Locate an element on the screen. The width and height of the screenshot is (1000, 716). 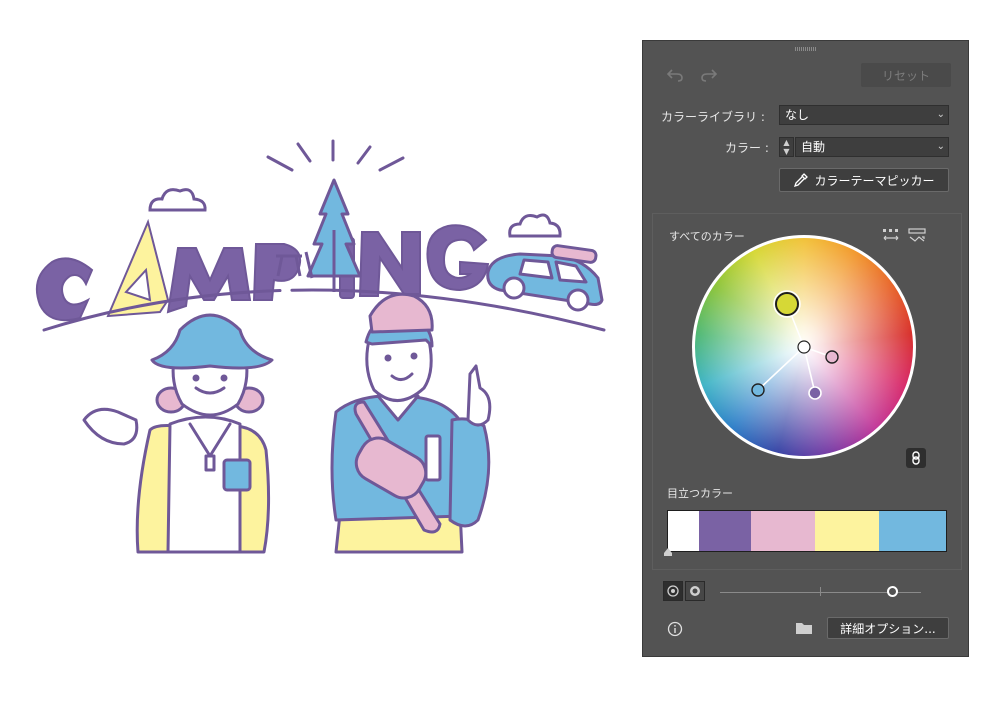
letter-n is located at coordinates (389, 264).